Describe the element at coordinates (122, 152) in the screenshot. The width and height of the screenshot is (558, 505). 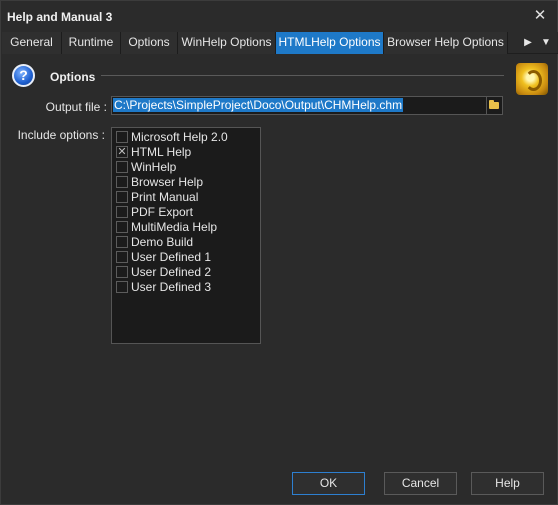
I see `checkbox-checked: ✕` at that location.